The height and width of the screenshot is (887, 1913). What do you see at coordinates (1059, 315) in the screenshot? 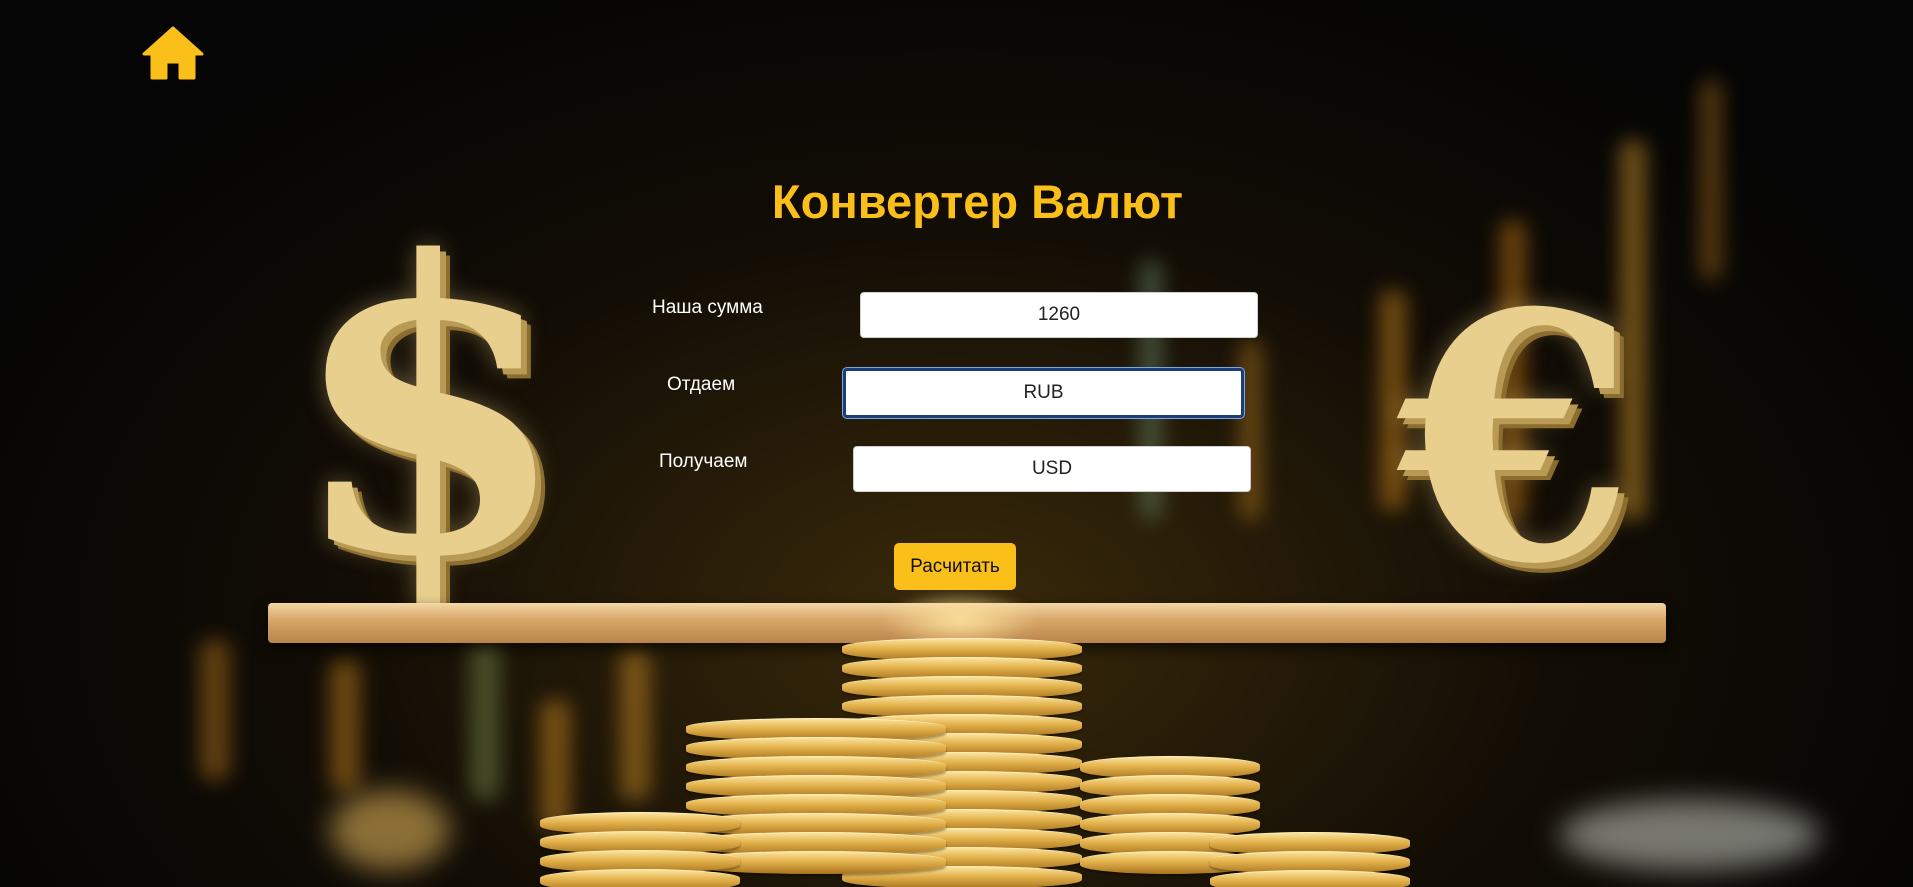
I see `amount-input` at bounding box center [1059, 315].